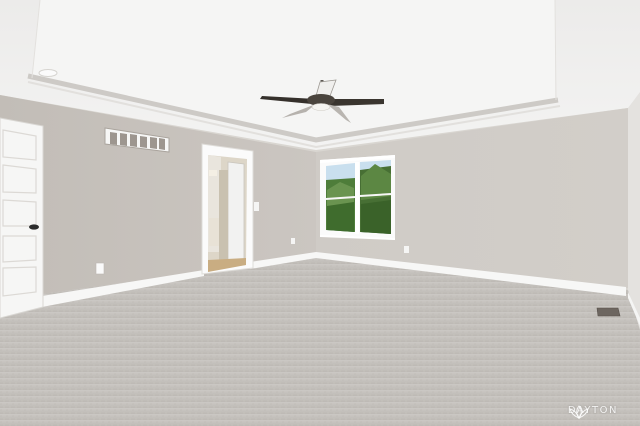 The height and width of the screenshot is (426, 640). I want to click on bedroom-door, so click(22, 218).